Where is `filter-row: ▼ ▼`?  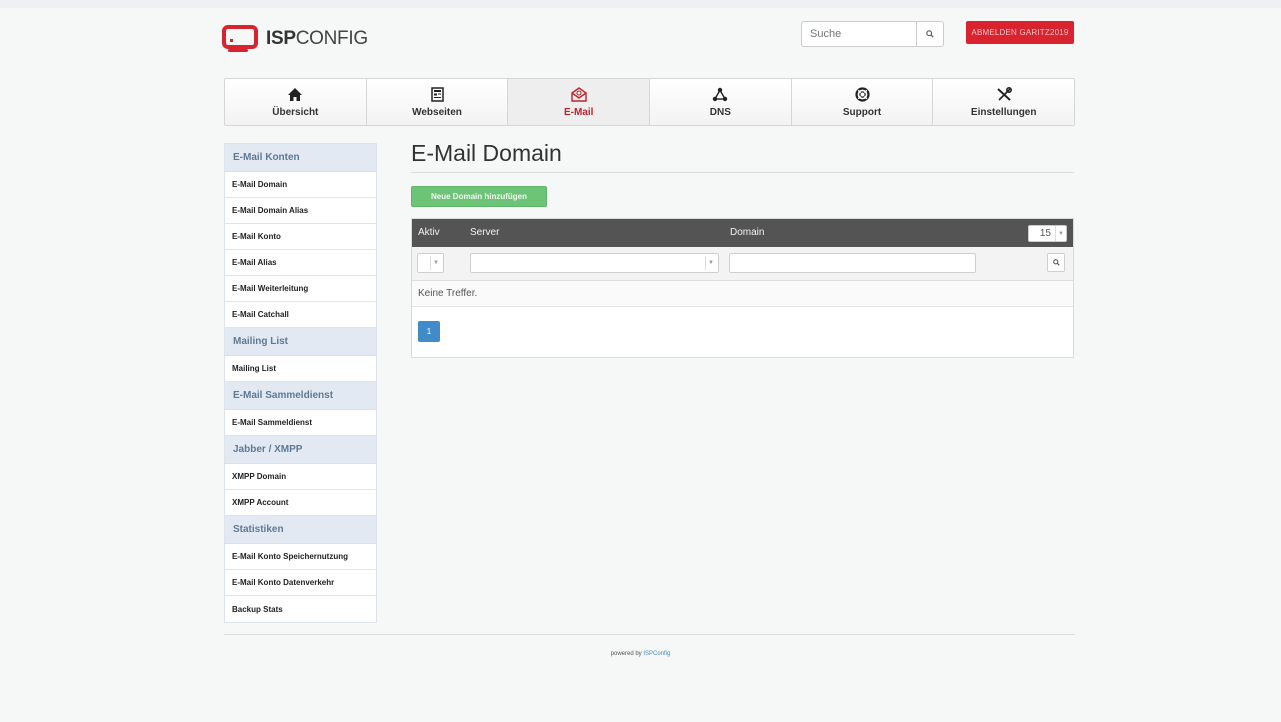
filter-row: ▼ ▼ is located at coordinates (742, 264).